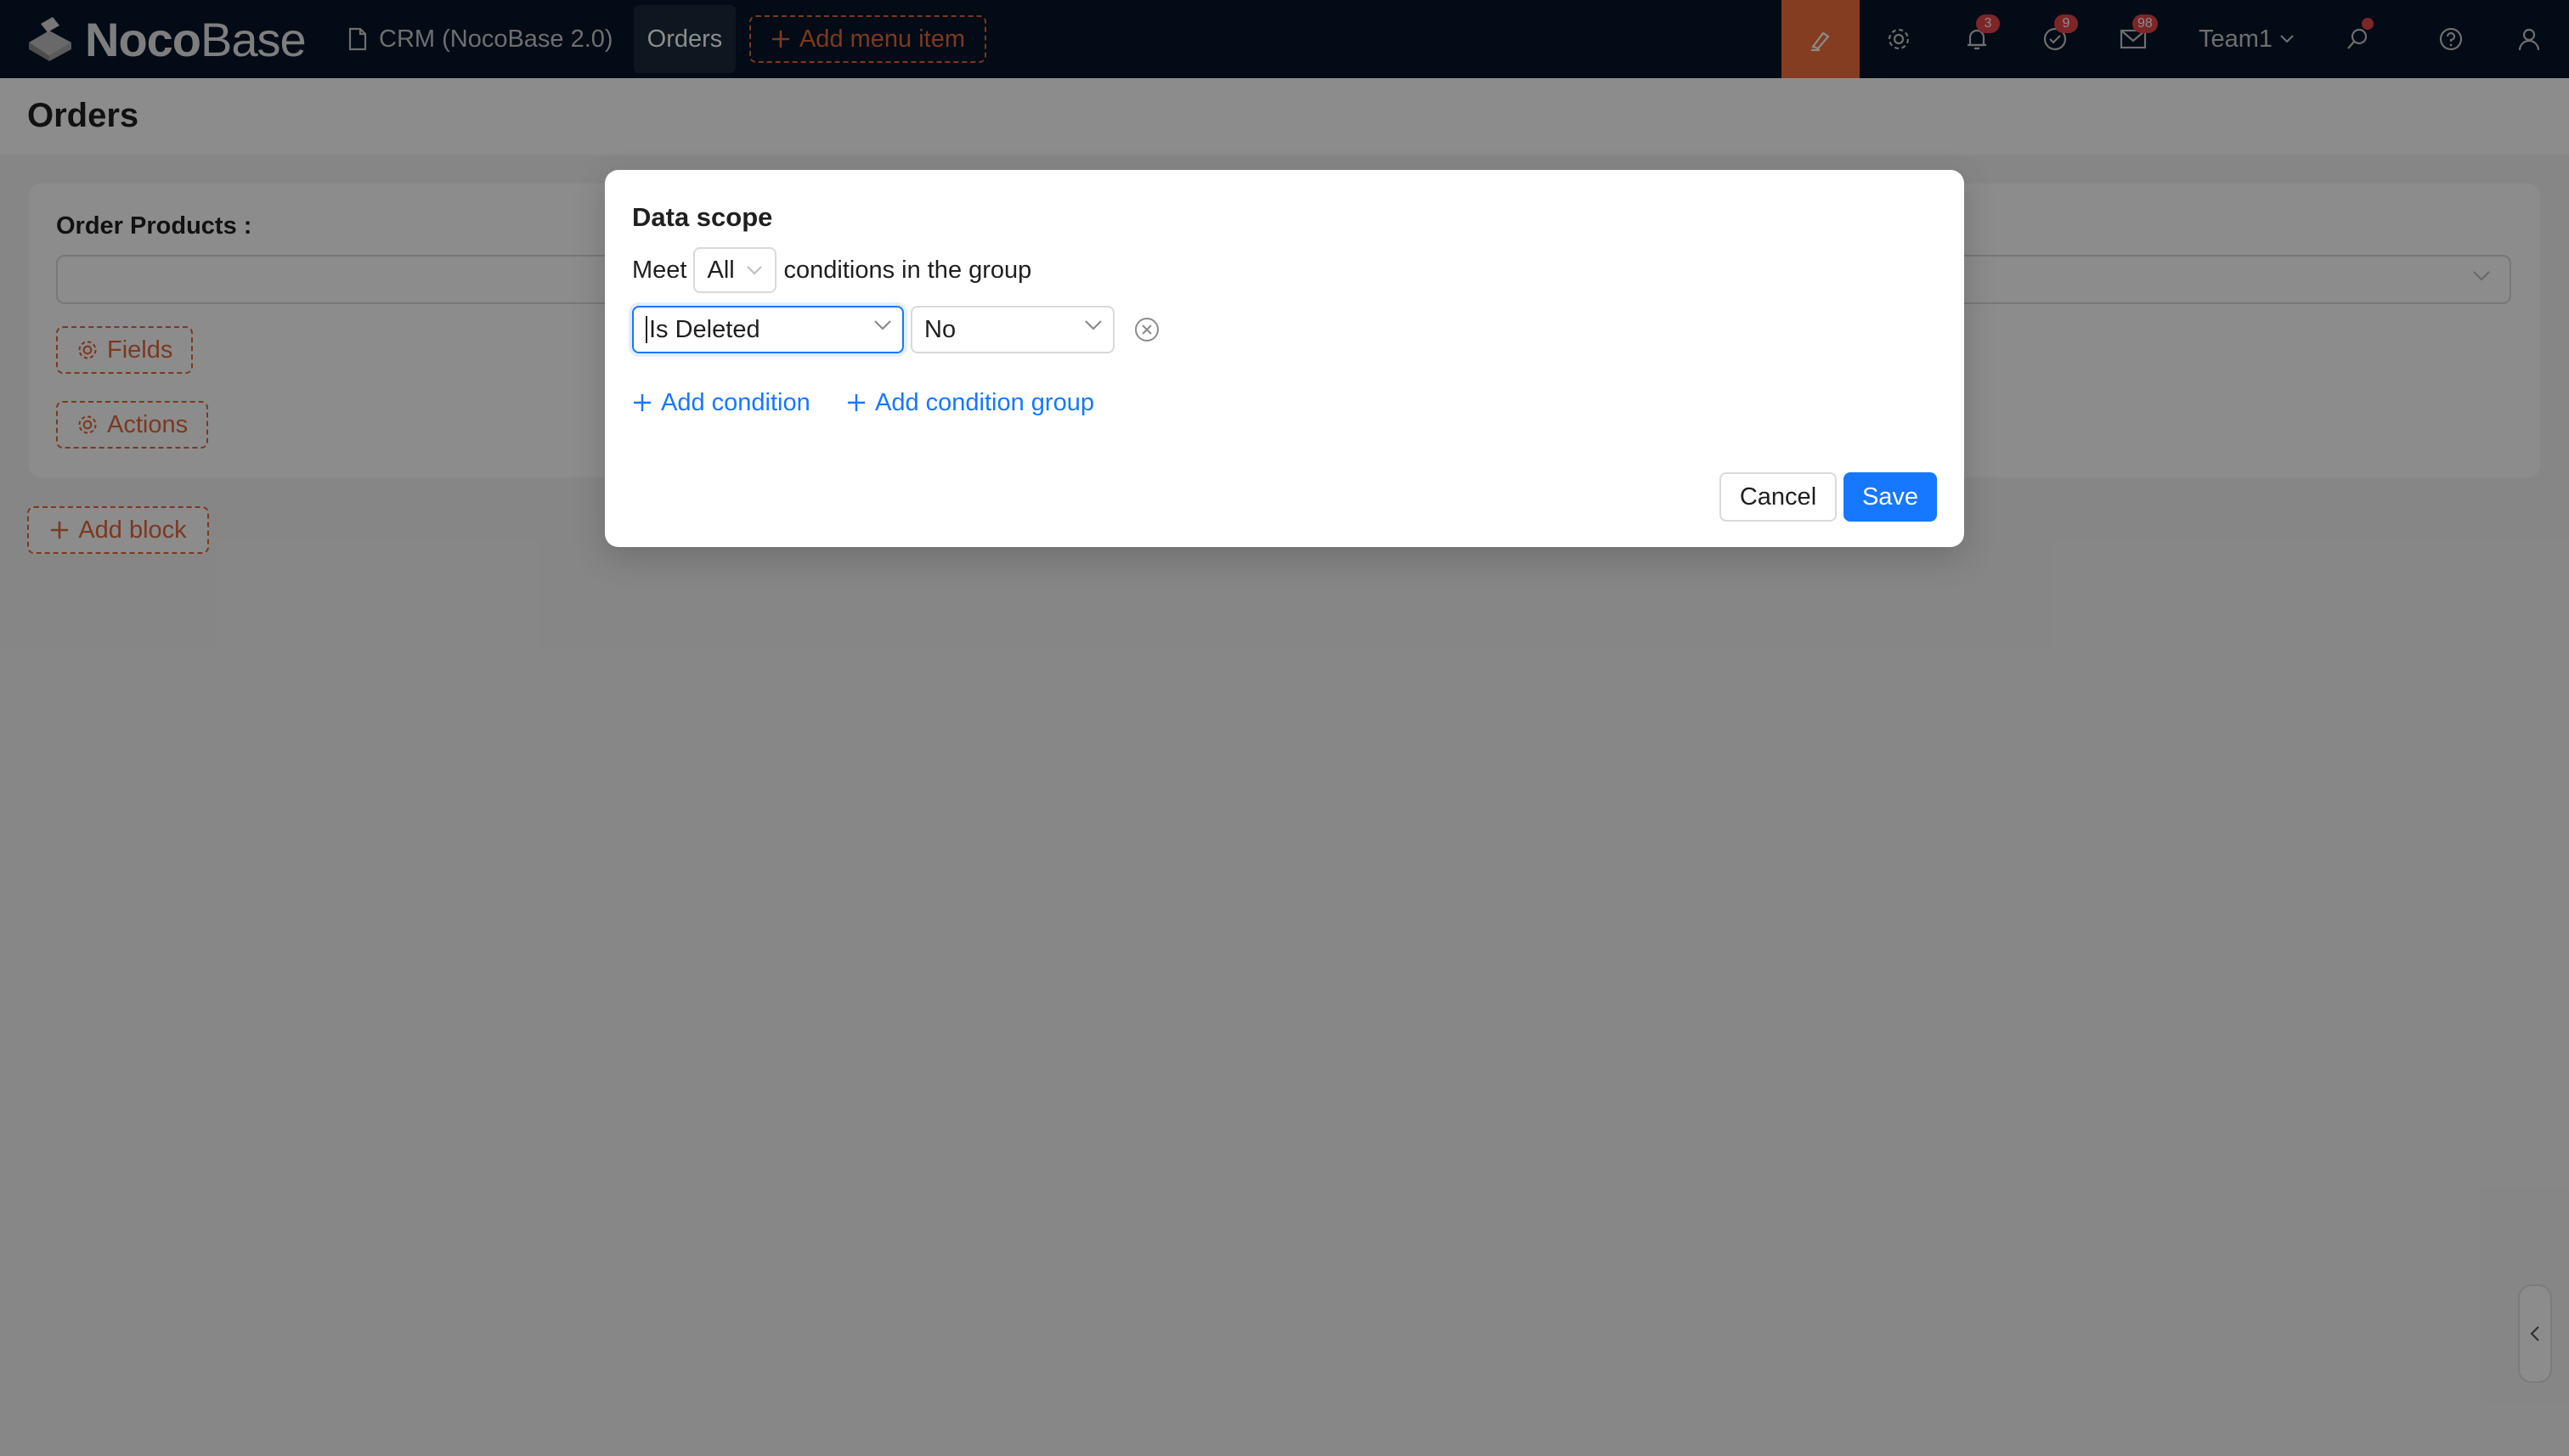  What do you see at coordinates (1778, 497) in the screenshot?
I see `cancel-button: Cancel` at bounding box center [1778, 497].